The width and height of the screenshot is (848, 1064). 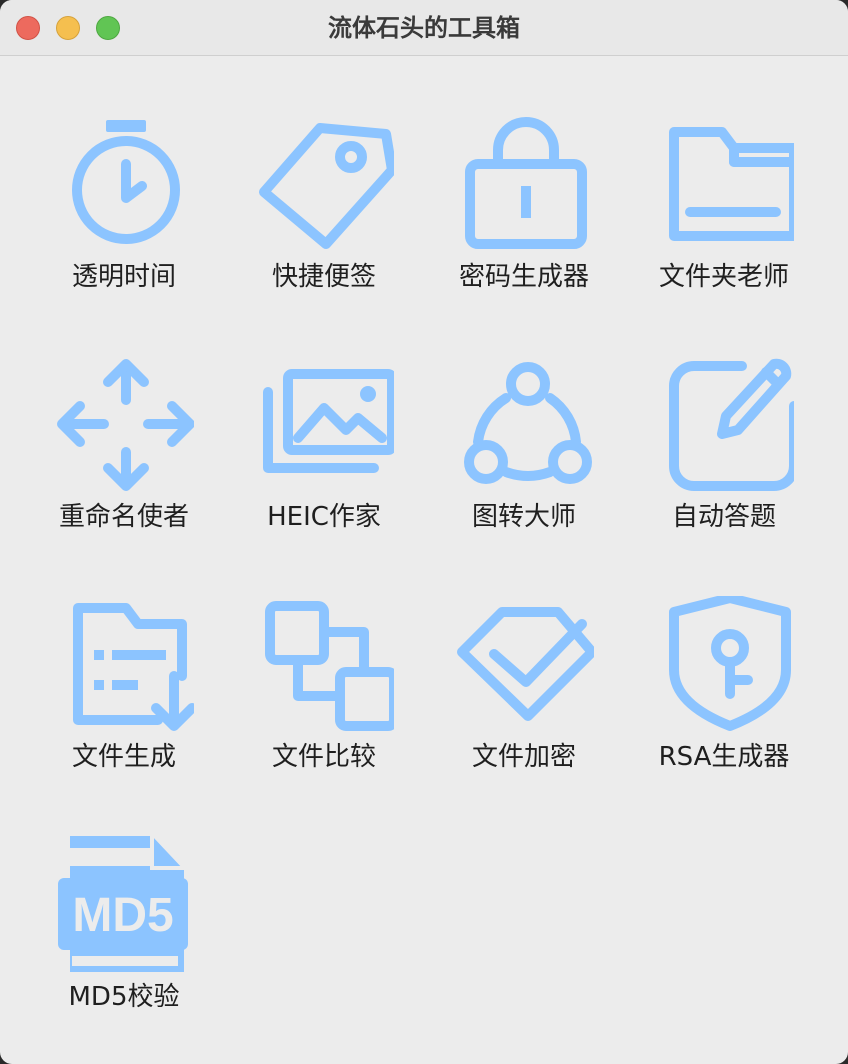 I want to click on photo-stack-icon, so click(x=328, y=421).